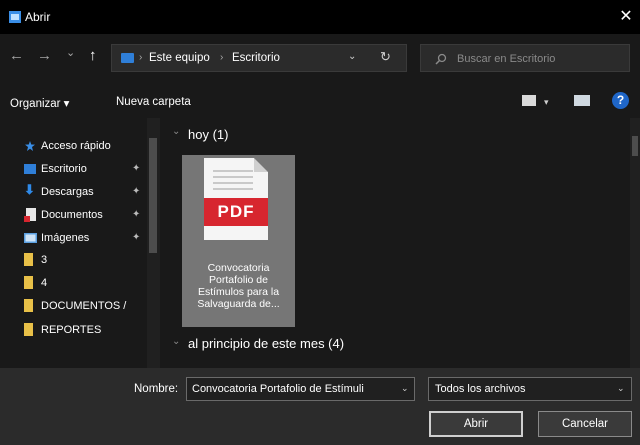 This screenshot has width=640, height=445. What do you see at coordinates (179, 58) in the screenshot?
I see `breadcrumb-item-este-equipo: Este equipo` at bounding box center [179, 58].